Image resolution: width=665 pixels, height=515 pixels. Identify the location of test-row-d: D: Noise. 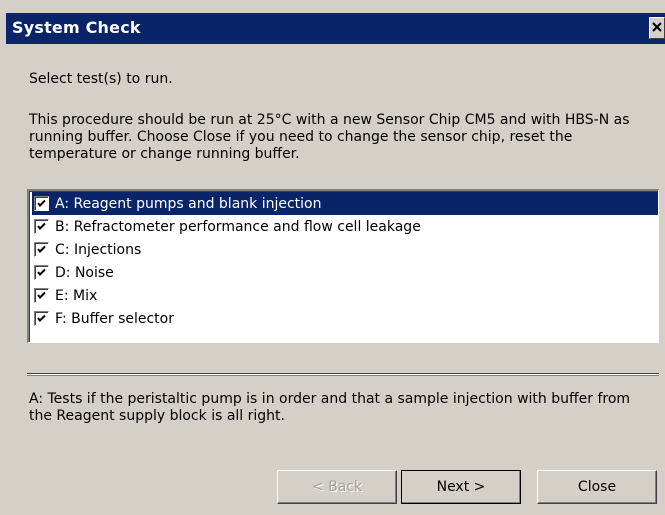
(345, 272).